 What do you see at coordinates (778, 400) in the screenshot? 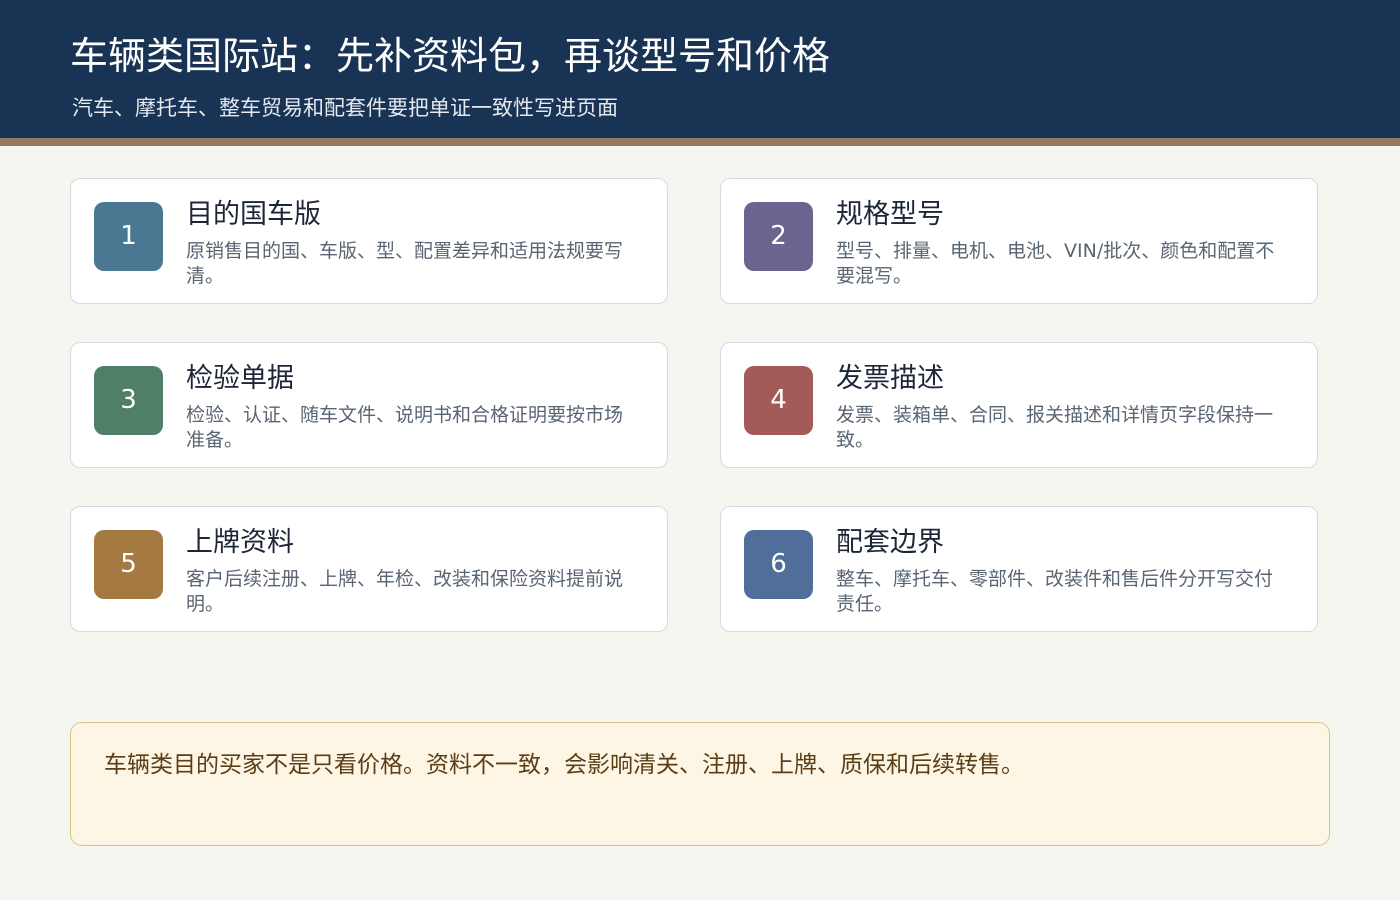
I see `number-badge: 4` at bounding box center [778, 400].